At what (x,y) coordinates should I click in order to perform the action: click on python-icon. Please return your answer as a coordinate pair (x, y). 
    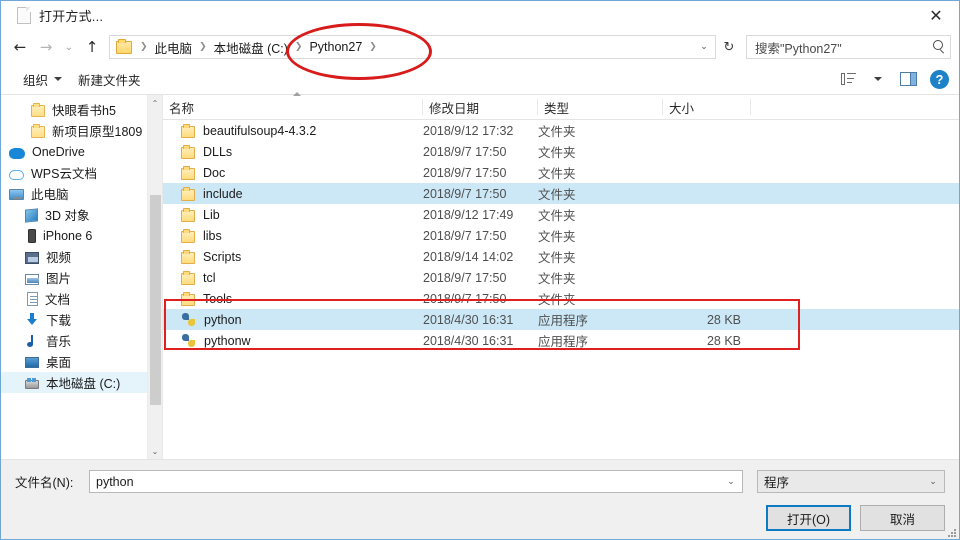
    Looking at the image, I should click on (188, 340).